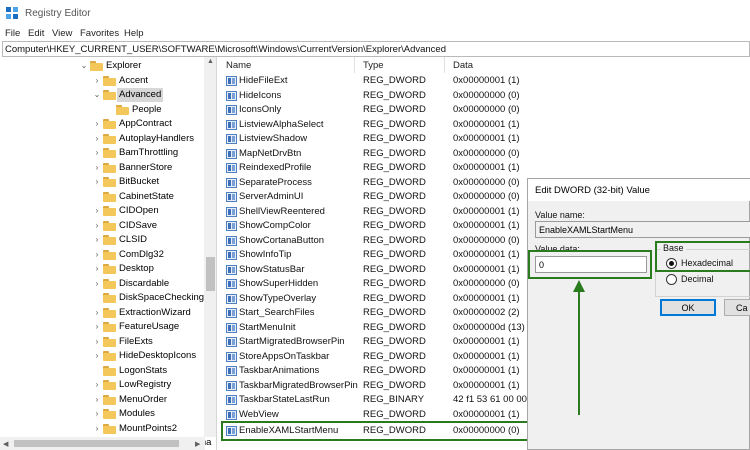 The image size is (750, 450). Describe the element at coordinates (96, 443) in the screenshot. I see `tree-hscroll-thumb` at that location.